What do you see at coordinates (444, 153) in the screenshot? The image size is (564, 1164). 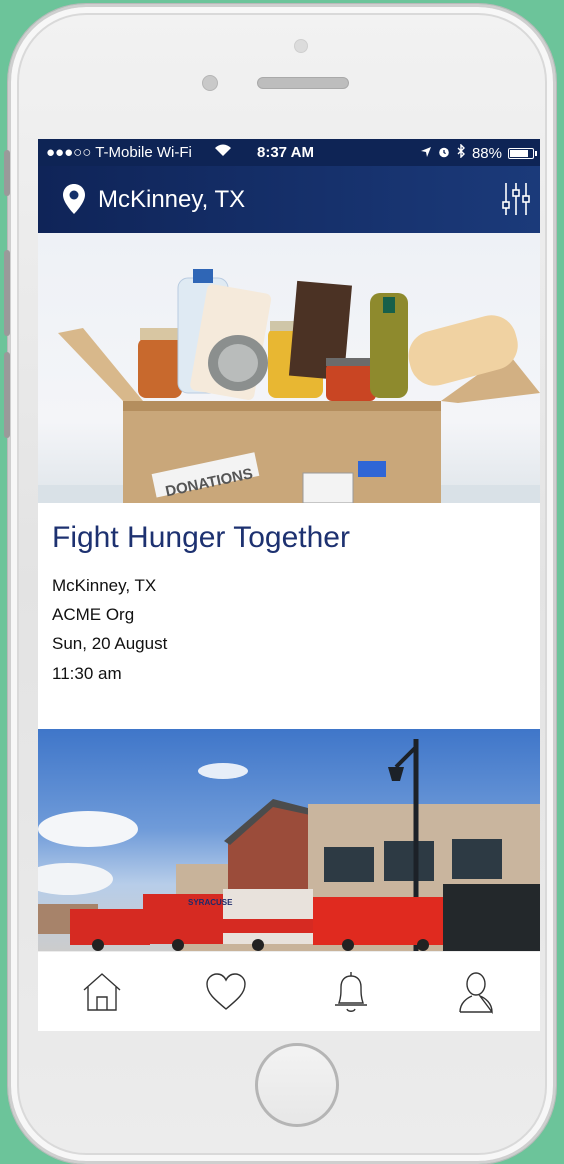 I see `alarm-icon` at bounding box center [444, 153].